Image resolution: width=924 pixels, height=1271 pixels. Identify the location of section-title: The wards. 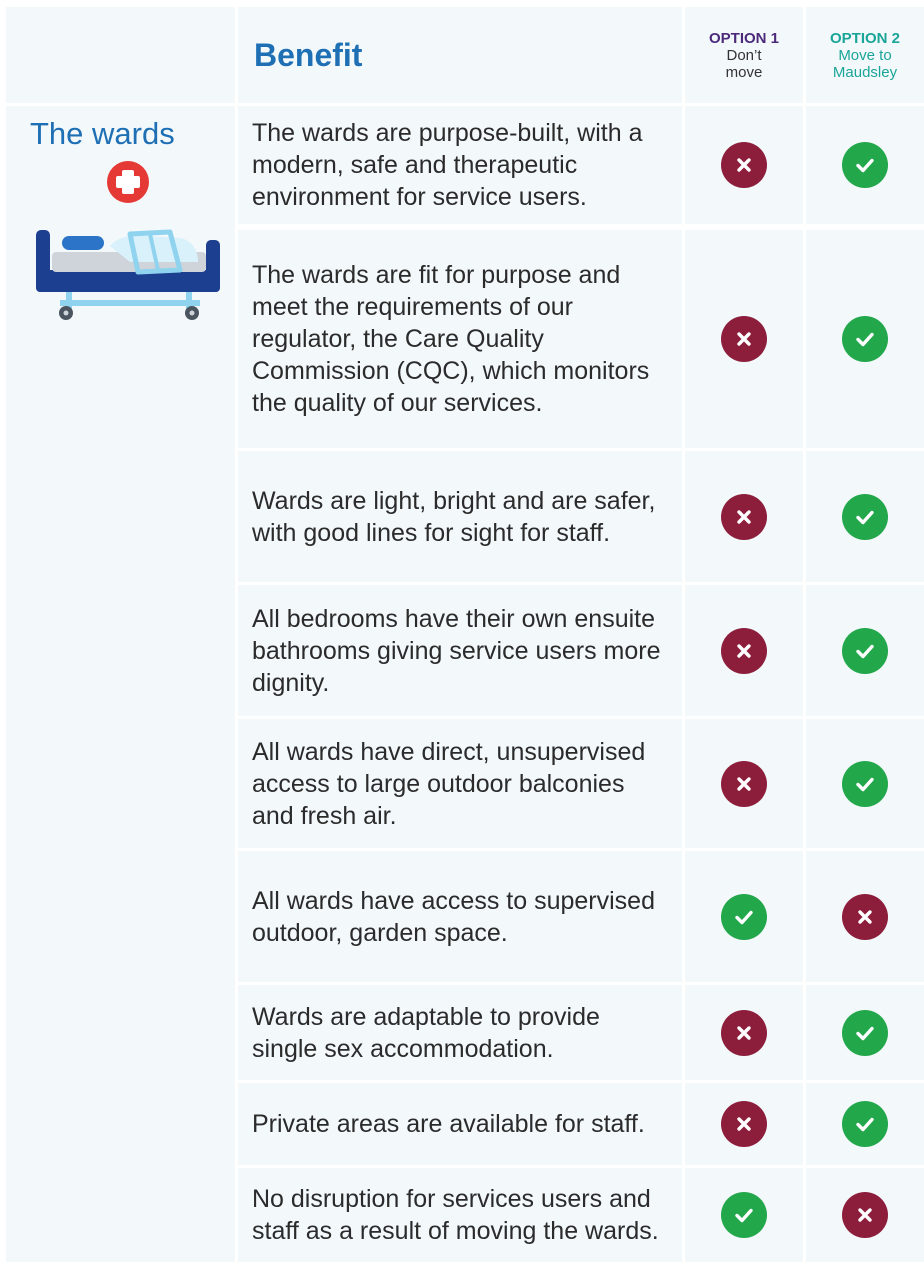
(102, 133).